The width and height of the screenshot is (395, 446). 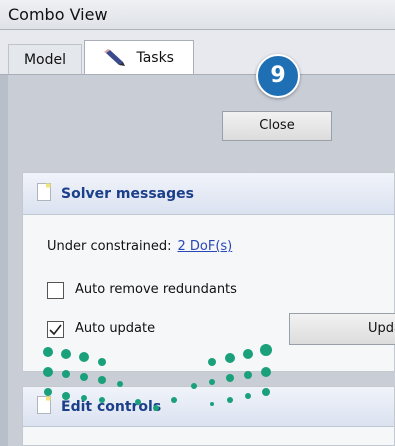 What do you see at coordinates (115, 57) in the screenshot?
I see `pencil-icon` at bounding box center [115, 57].